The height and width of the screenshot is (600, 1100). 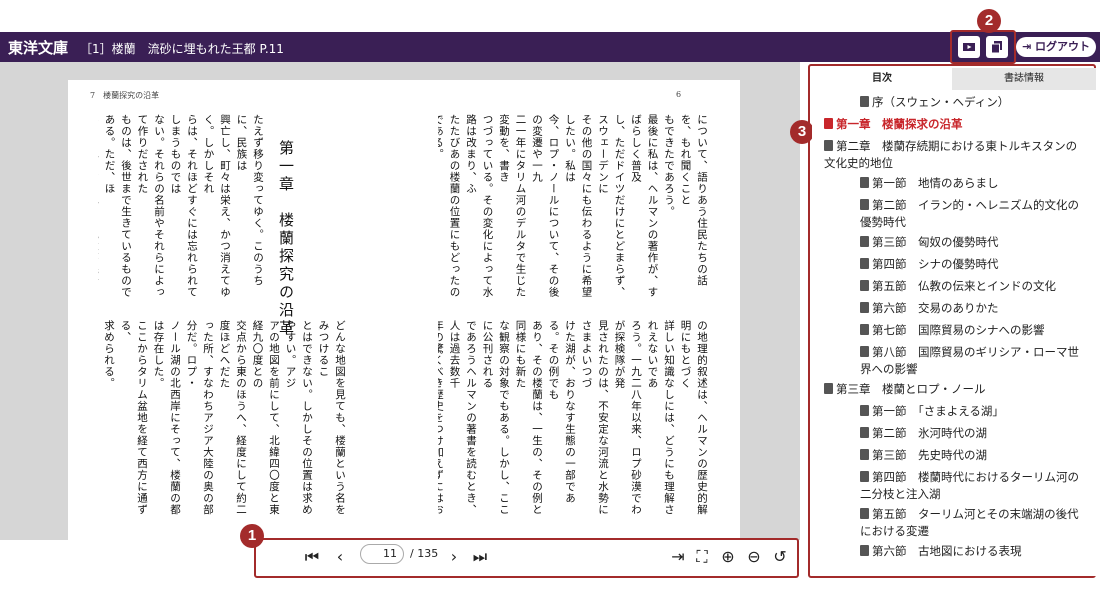 I want to click on brand-logo: 東洋文庫, so click(x=38, y=47).